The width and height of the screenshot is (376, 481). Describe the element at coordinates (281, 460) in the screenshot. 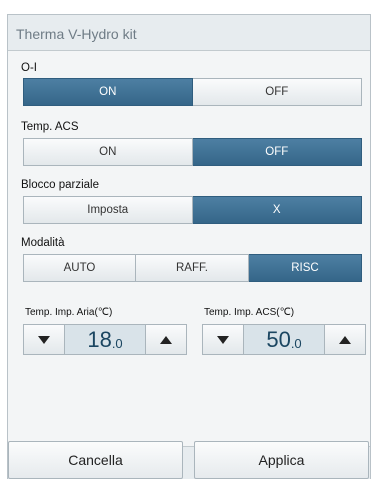

I see `apply-button: Applica` at that location.